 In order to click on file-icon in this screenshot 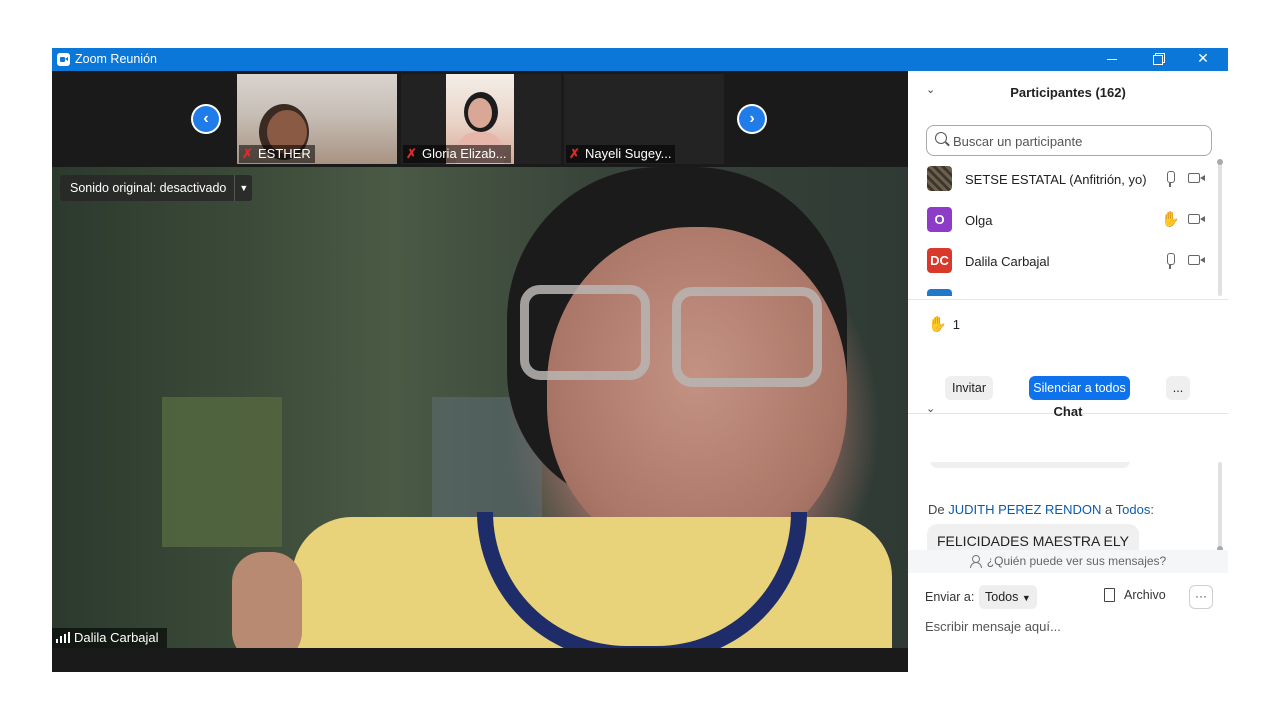, I will do `click(1109, 595)`.